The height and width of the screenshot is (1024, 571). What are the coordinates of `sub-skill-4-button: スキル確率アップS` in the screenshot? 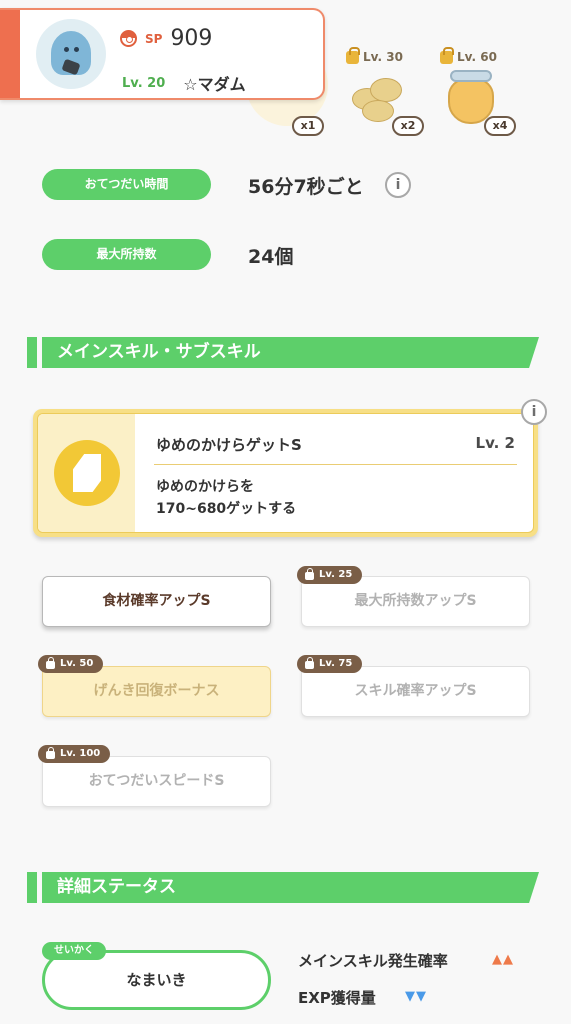 It's located at (415, 691).